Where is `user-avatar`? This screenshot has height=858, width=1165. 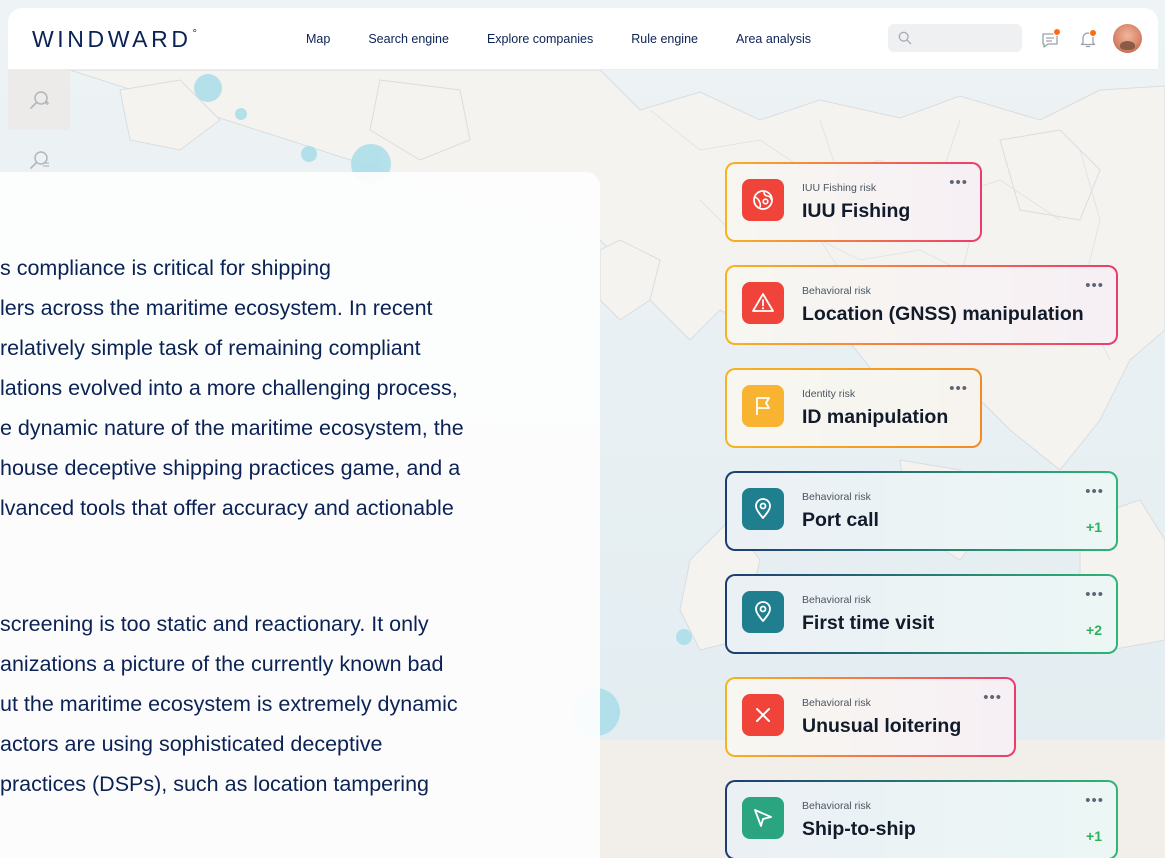
user-avatar is located at coordinates (1127, 38).